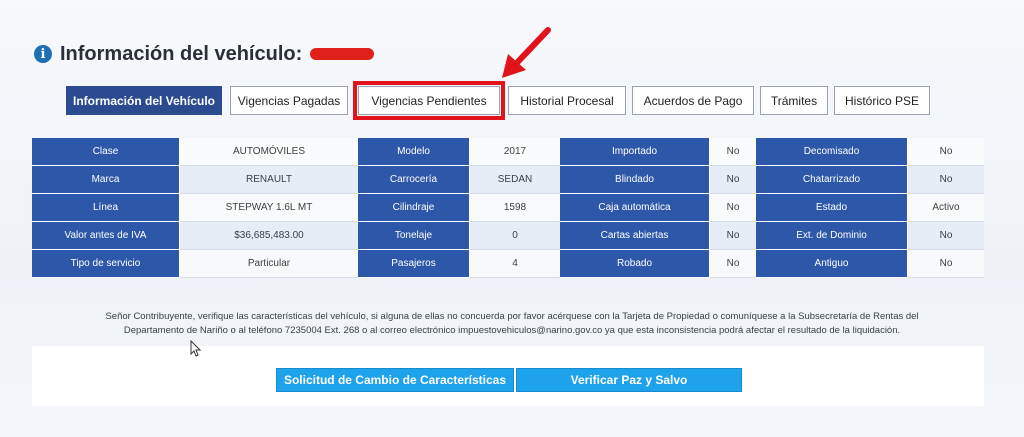 The height and width of the screenshot is (437, 1024). Describe the element at coordinates (635, 152) in the screenshot. I see `field-label: Importado` at that location.